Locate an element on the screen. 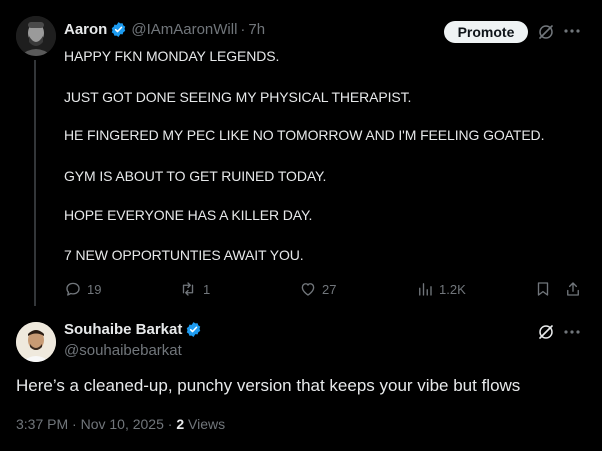 This screenshot has height=451, width=602. reply-author-avatar is located at coordinates (36, 342).